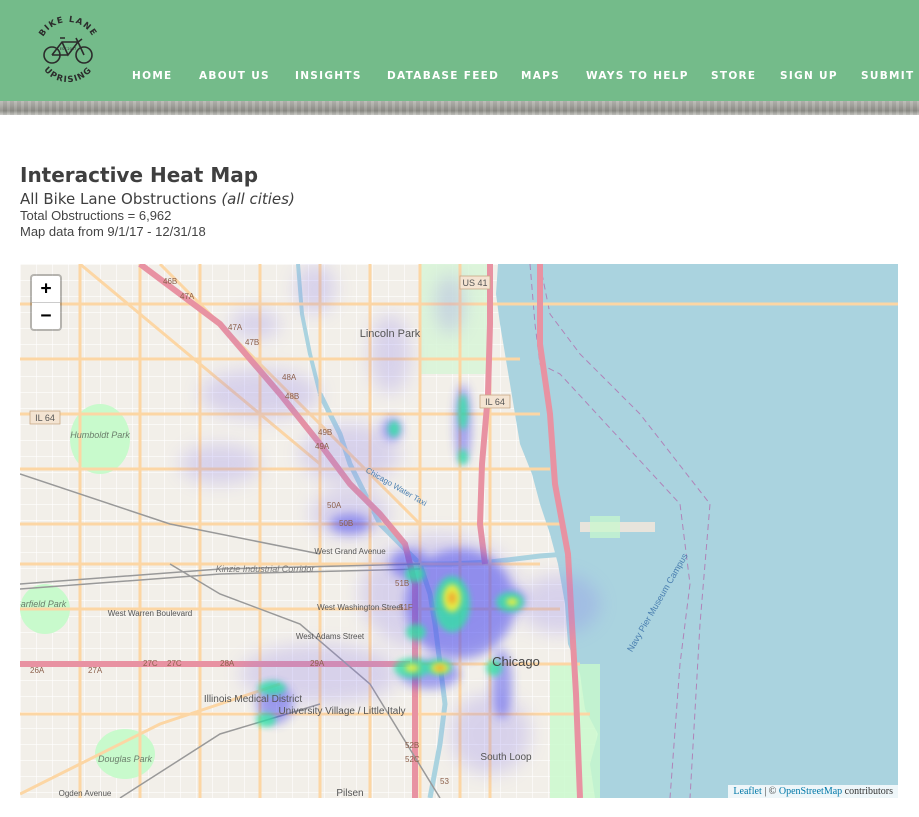 This screenshot has height=817, width=919. I want to click on nav-home: HOME, so click(152, 76).